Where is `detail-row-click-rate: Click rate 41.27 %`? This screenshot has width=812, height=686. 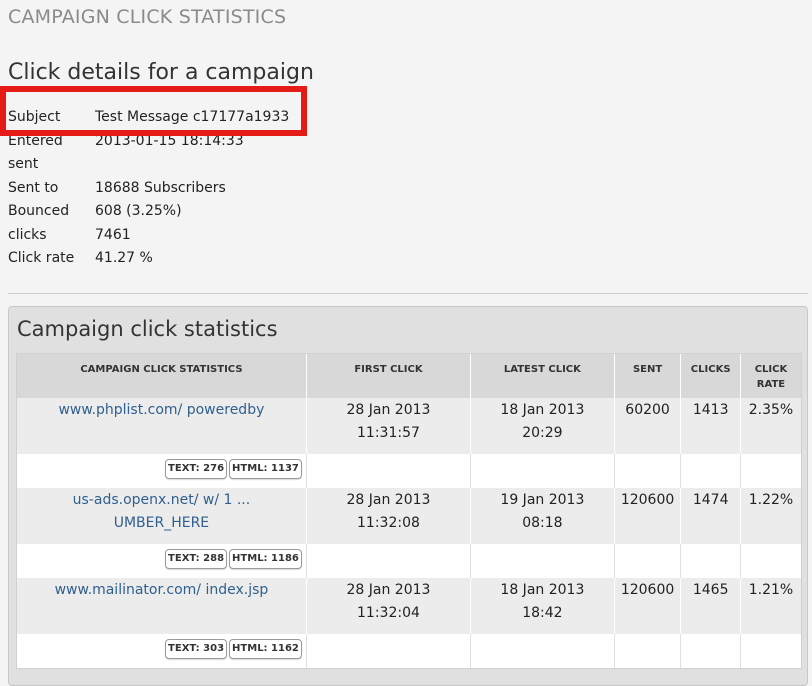
detail-row-click-rate: Click rate 41.27 % is located at coordinates (148, 259).